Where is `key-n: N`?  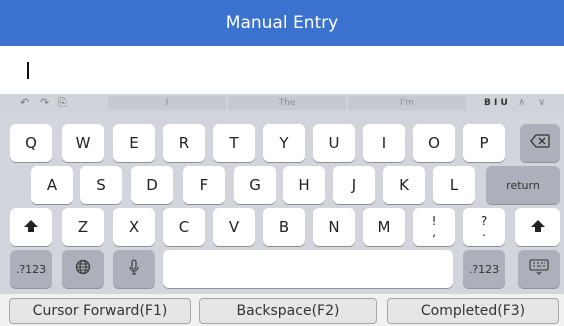
key-n: N is located at coordinates (334, 227).